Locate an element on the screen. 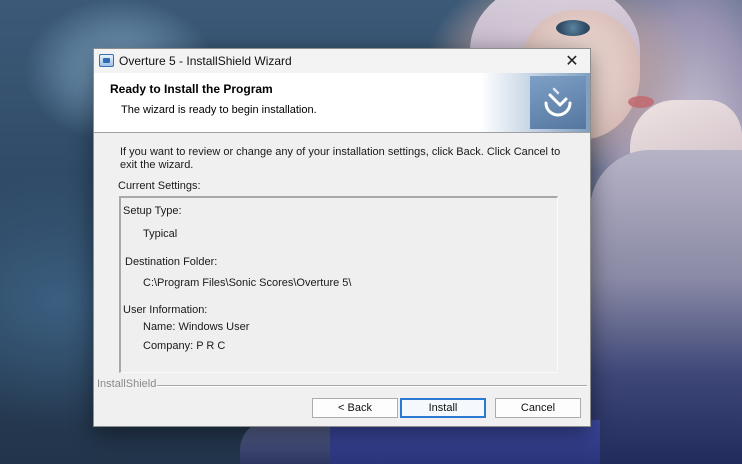 The width and height of the screenshot is (742, 464). banner-graphic is located at coordinates (535, 102).